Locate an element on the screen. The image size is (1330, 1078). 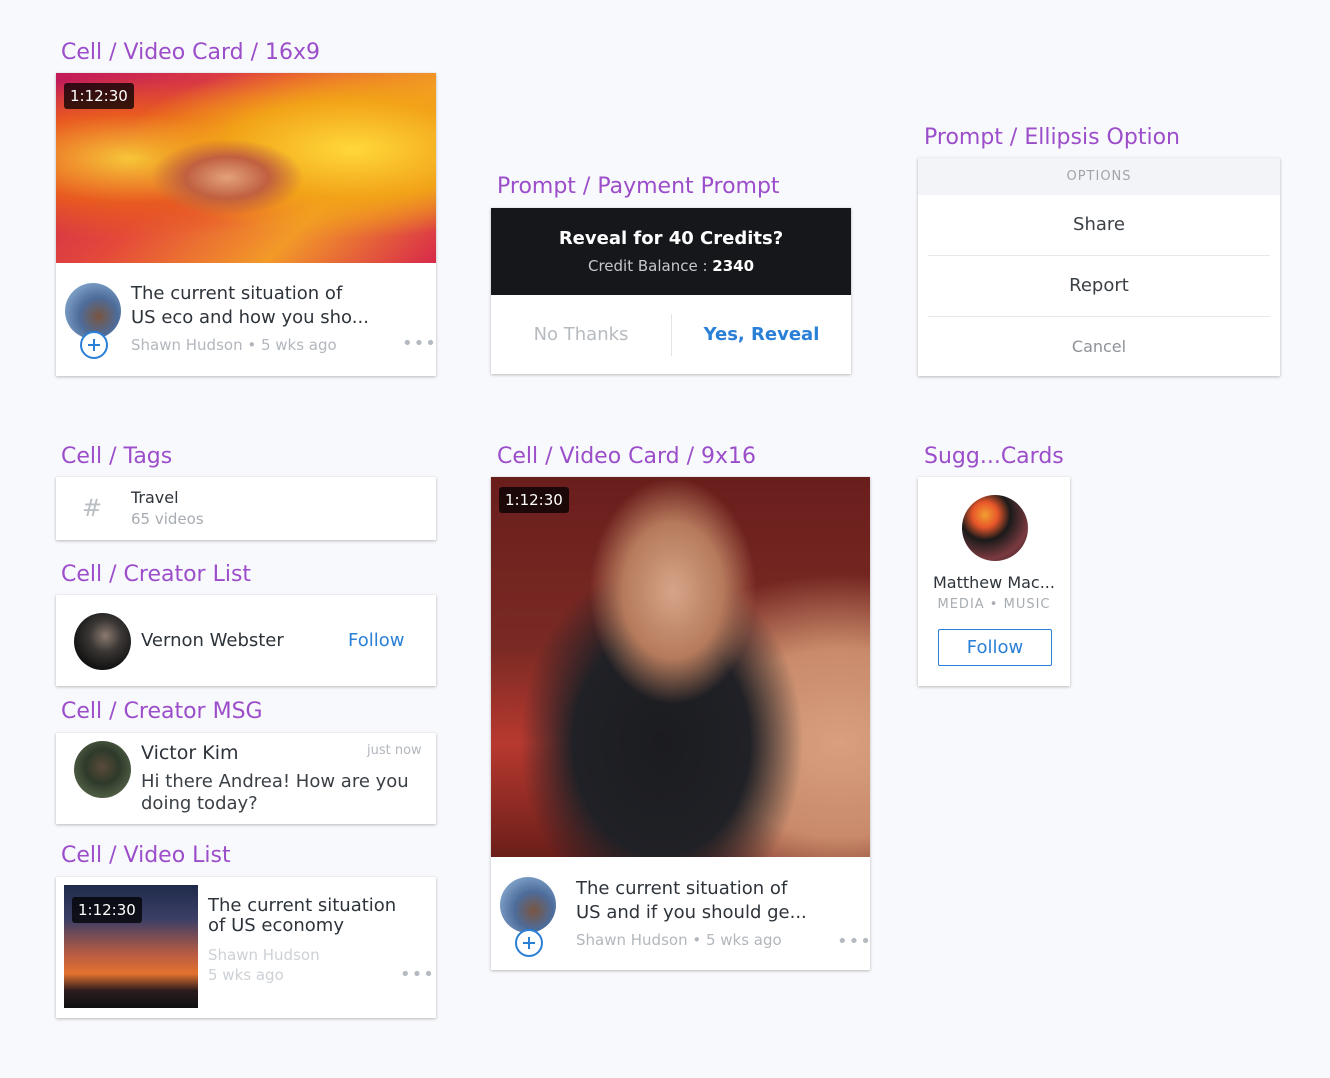
tag-cell: # Travel 65 videos is located at coordinates (246, 508).